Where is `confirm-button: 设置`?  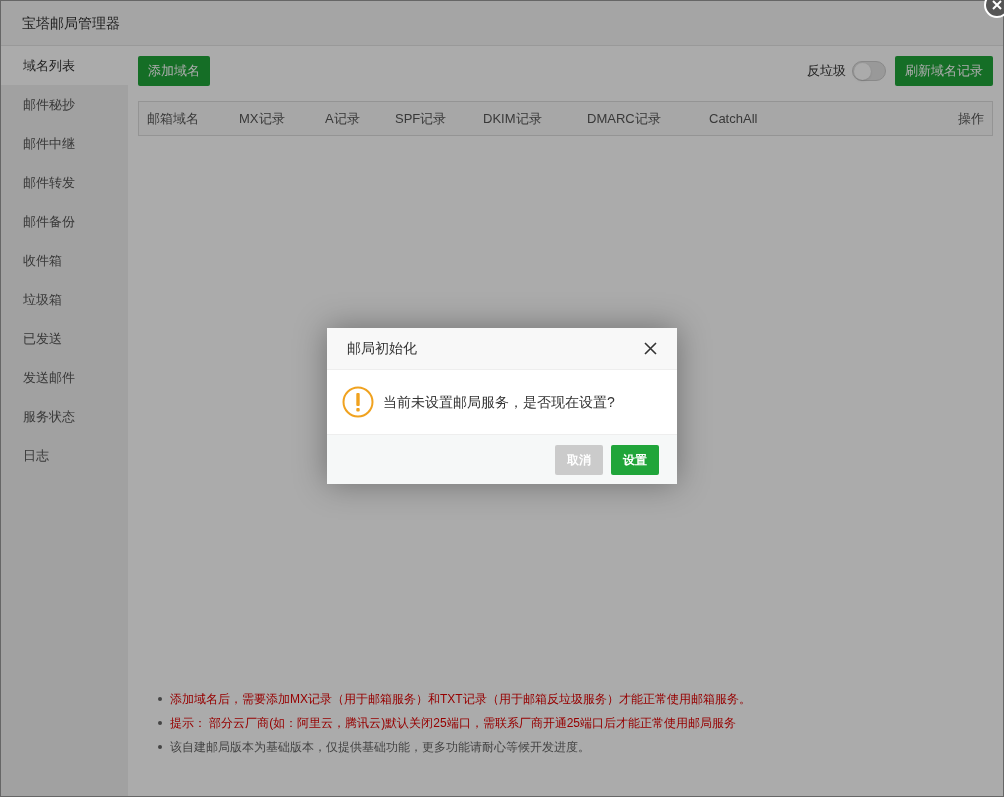 confirm-button: 设置 is located at coordinates (635, 459).